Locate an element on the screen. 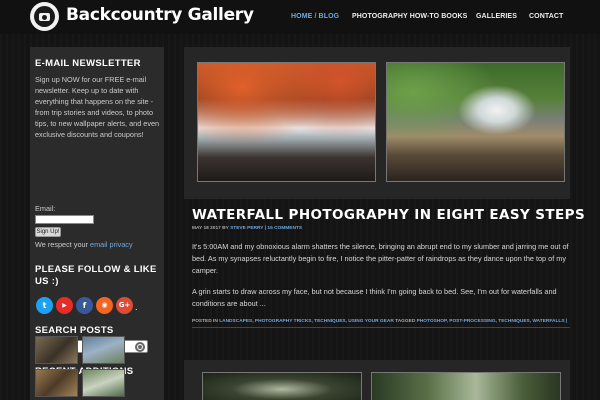  twitter-icon: t is located at coordinates (44, 305).